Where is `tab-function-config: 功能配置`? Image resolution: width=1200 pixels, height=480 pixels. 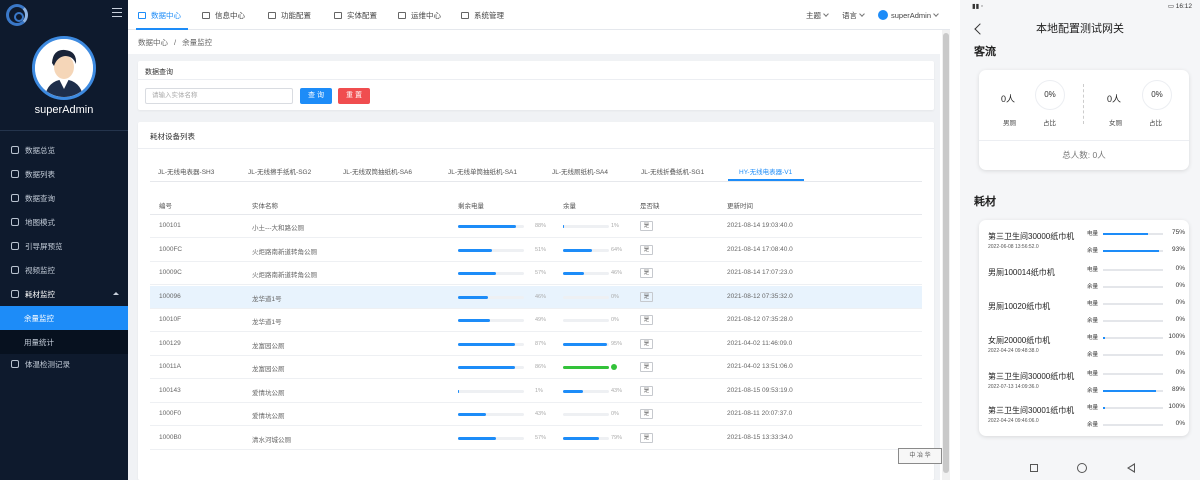 tab-function-config: 功能配置 is located at coordinates (289, 15).